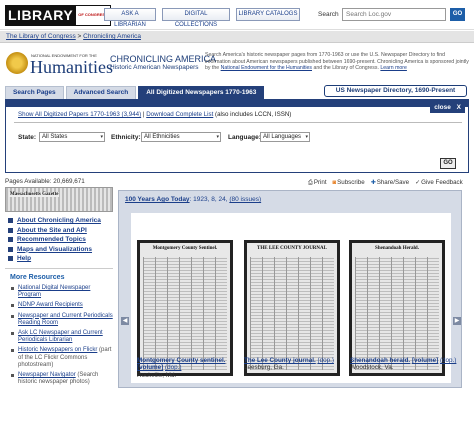 The width and height of the screenshot is (474, 426). I want to click on share-icon: ✚, so click(373, 183).